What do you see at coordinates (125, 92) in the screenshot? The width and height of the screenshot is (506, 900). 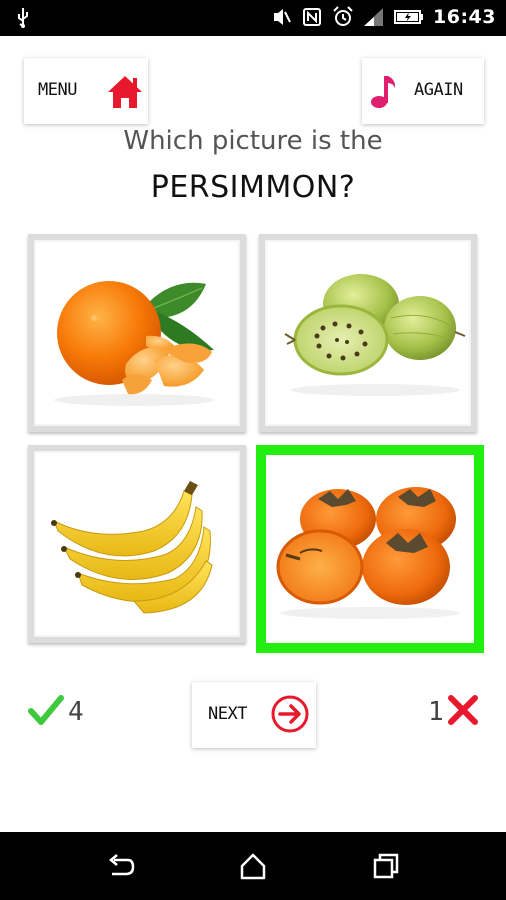 I see `home-icon` at bounding box center [125, 92].